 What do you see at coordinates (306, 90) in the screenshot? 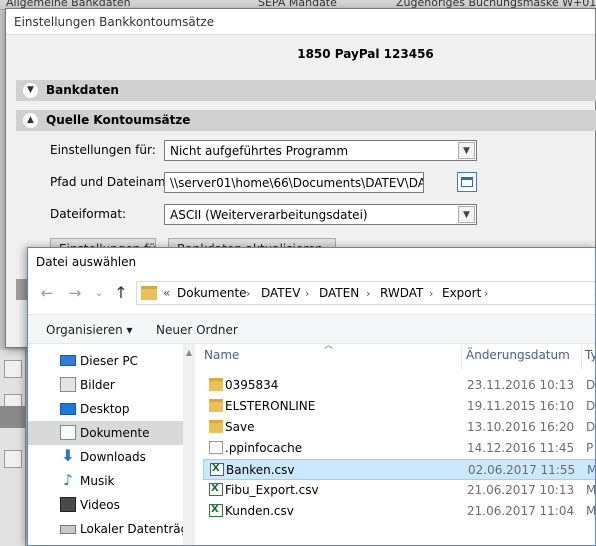
I see `section-bankdaten: ▼ Bankdaten` at bounding box center [306, 90].